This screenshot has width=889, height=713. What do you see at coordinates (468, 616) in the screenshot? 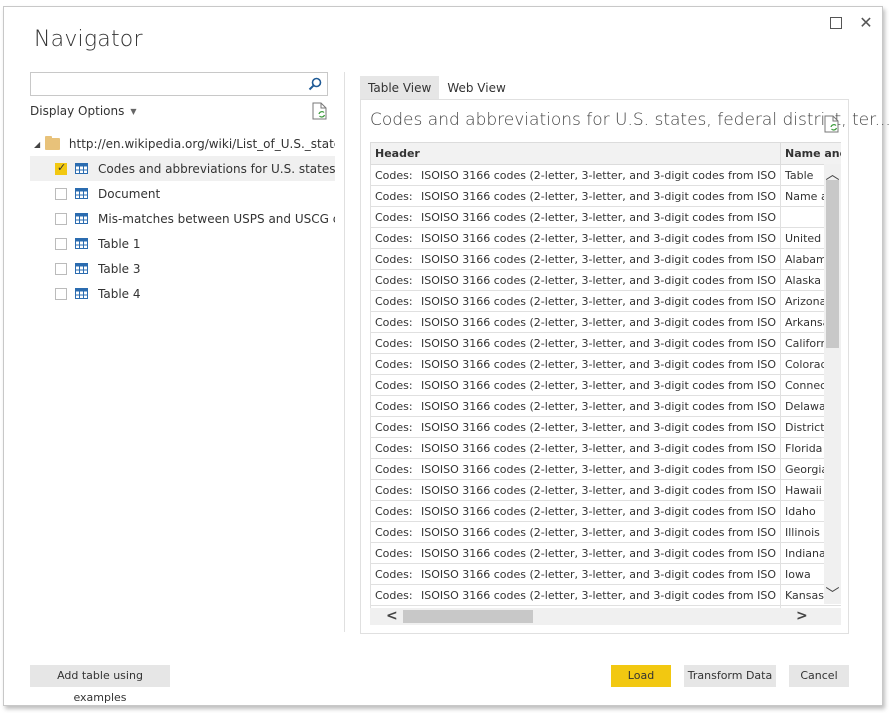
I see `horizontal-scroll-thumb` at bounding box center [468, 616].